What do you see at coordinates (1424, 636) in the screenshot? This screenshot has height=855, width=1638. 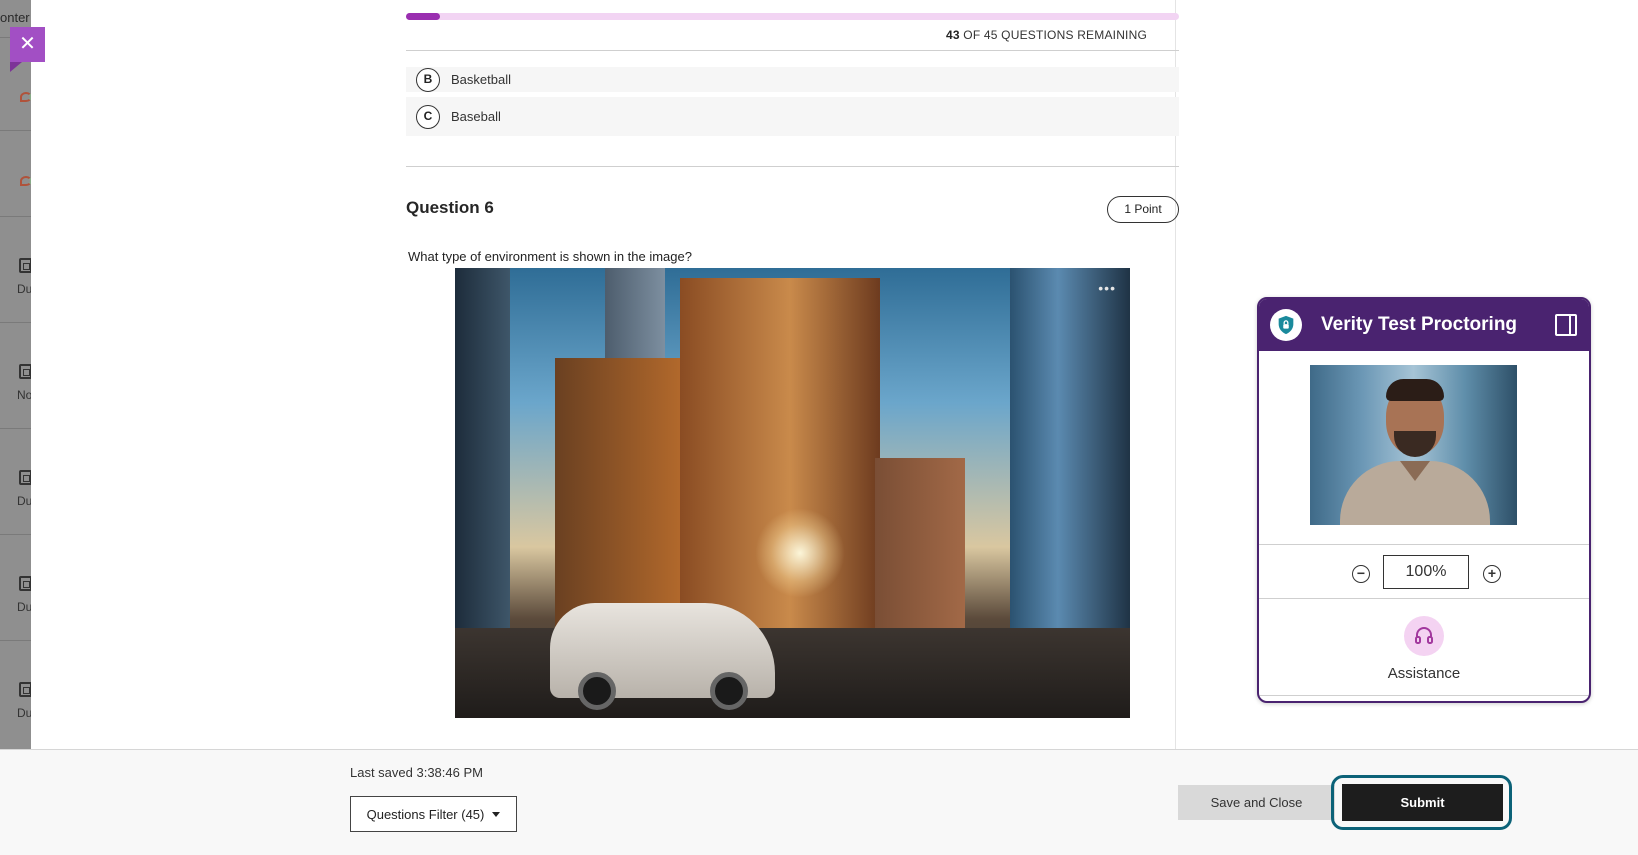 I see `headset-icon` at bounding box center [1424, 636].